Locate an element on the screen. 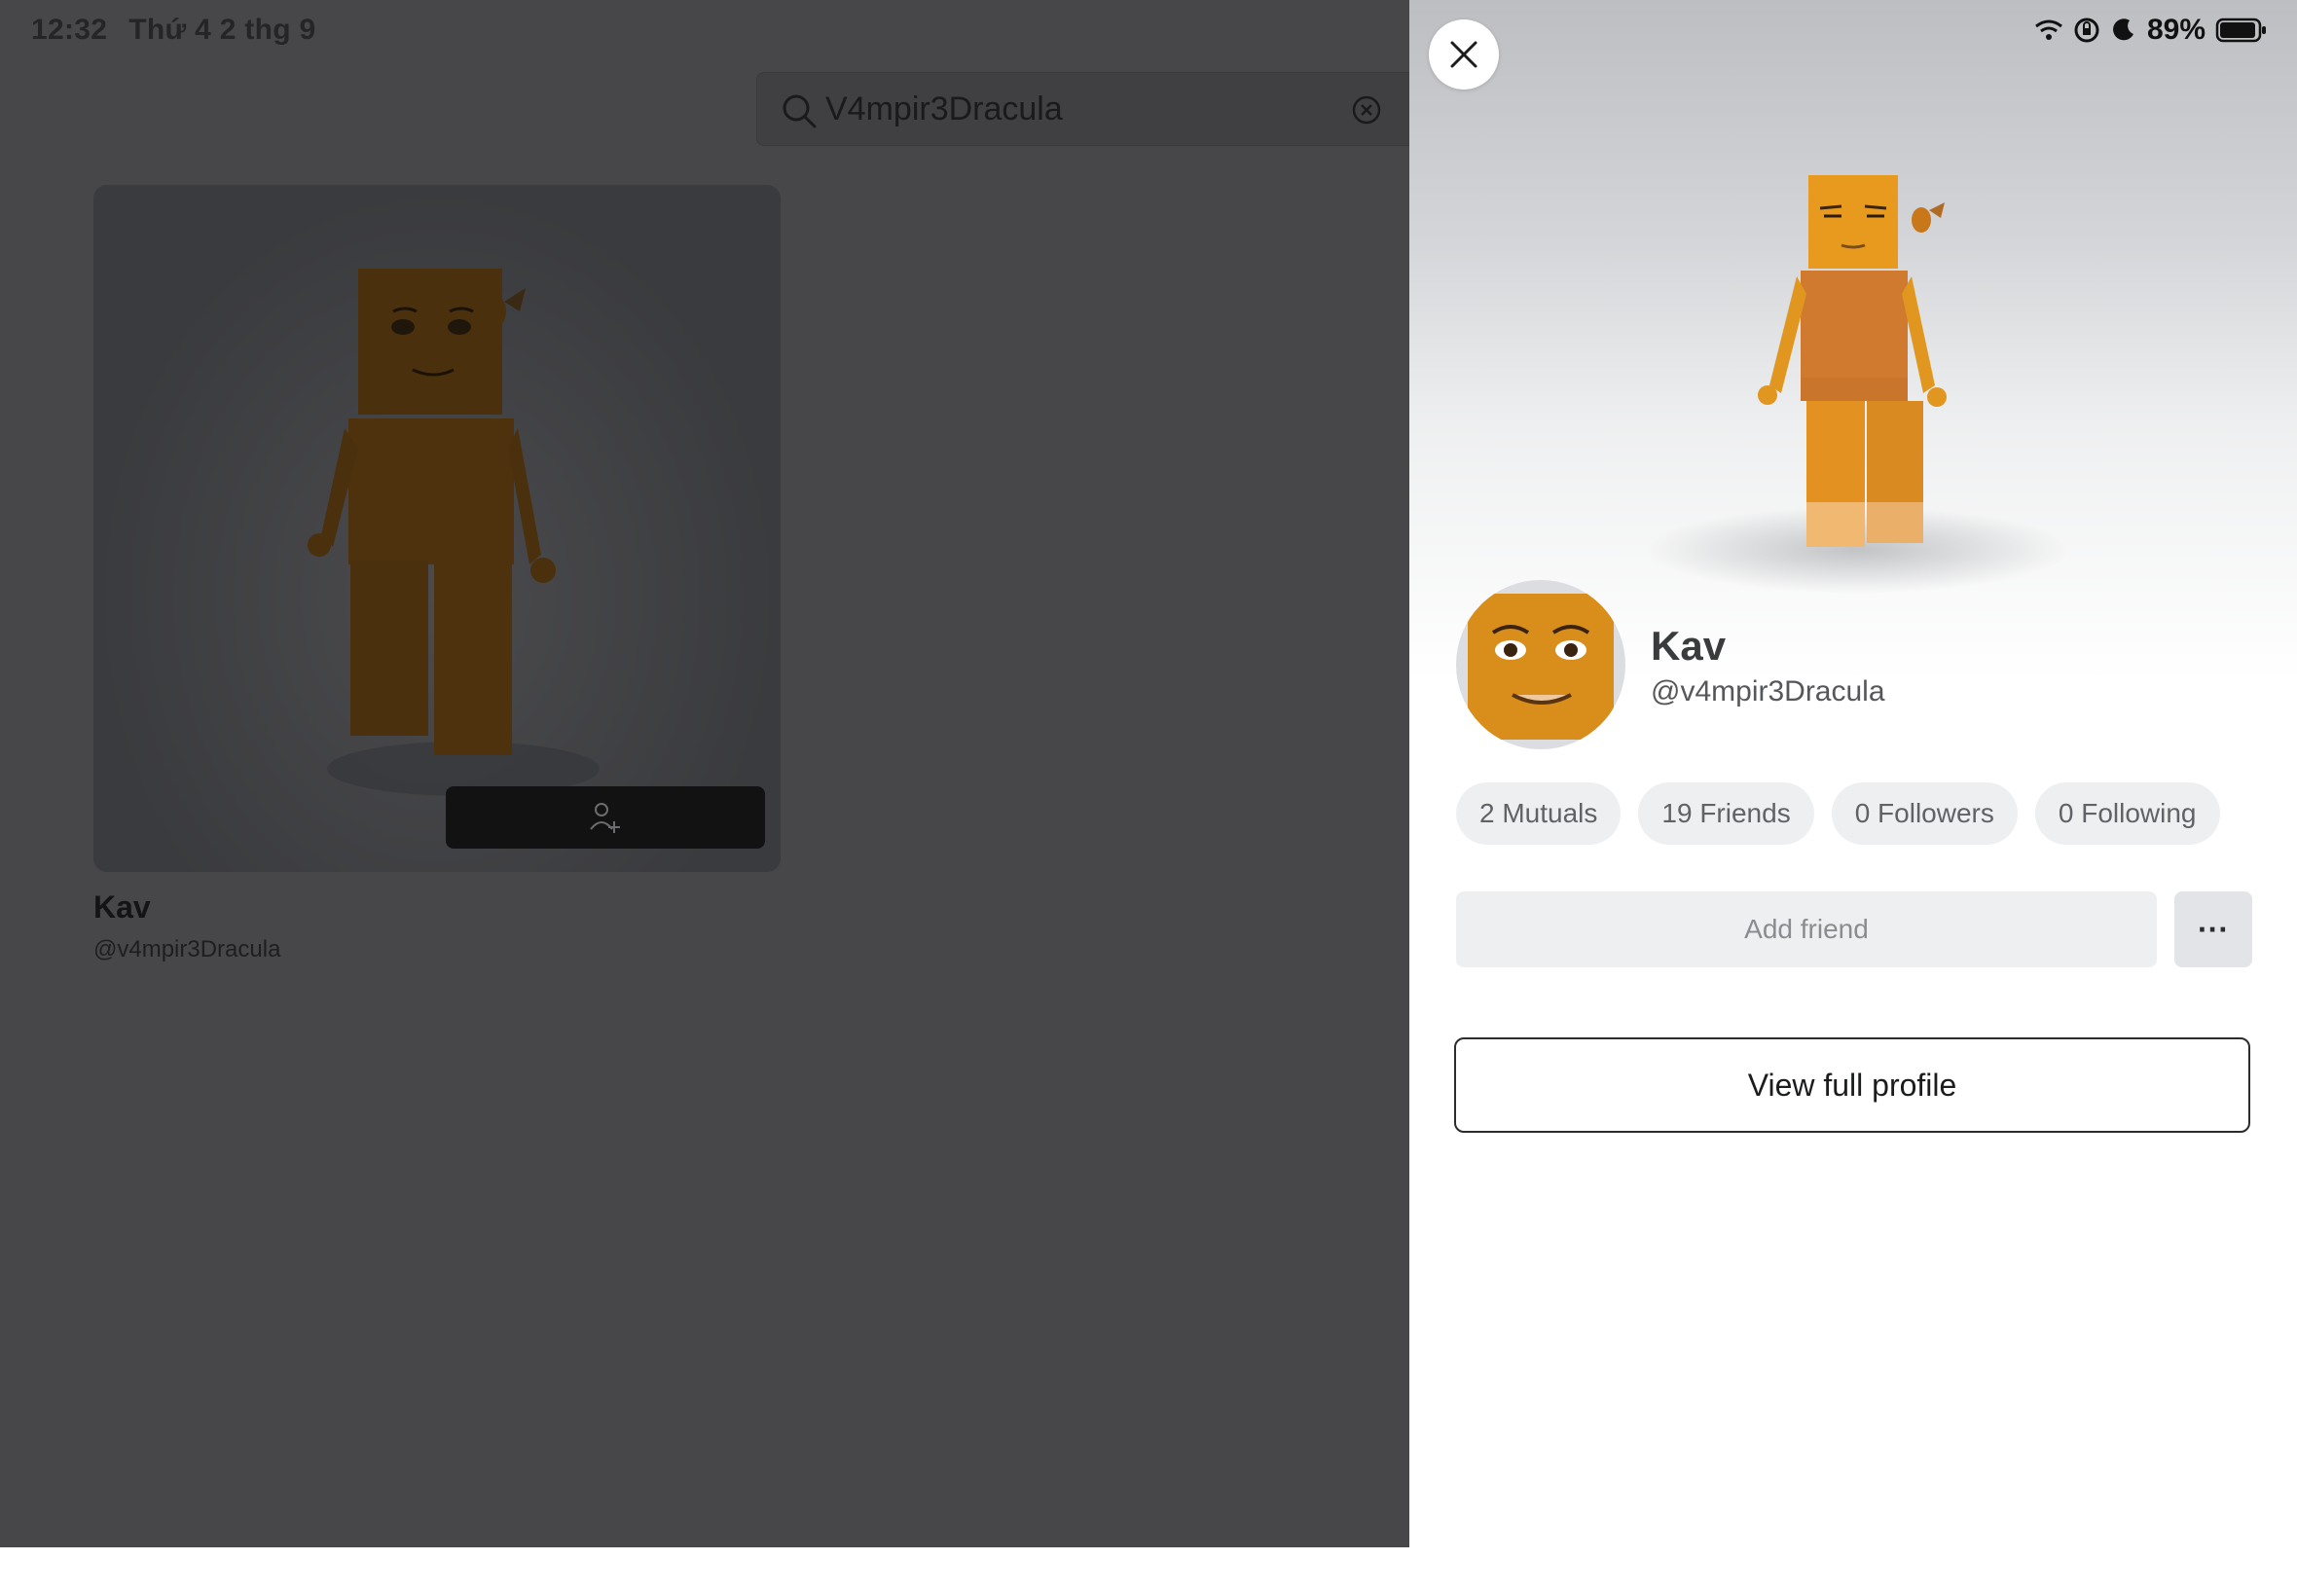 The height and width of the screenshot is (1596, 2297). status-bar-left: 12:32 Thứ 4 2 thg 9 is located at coordinates (173, 31).